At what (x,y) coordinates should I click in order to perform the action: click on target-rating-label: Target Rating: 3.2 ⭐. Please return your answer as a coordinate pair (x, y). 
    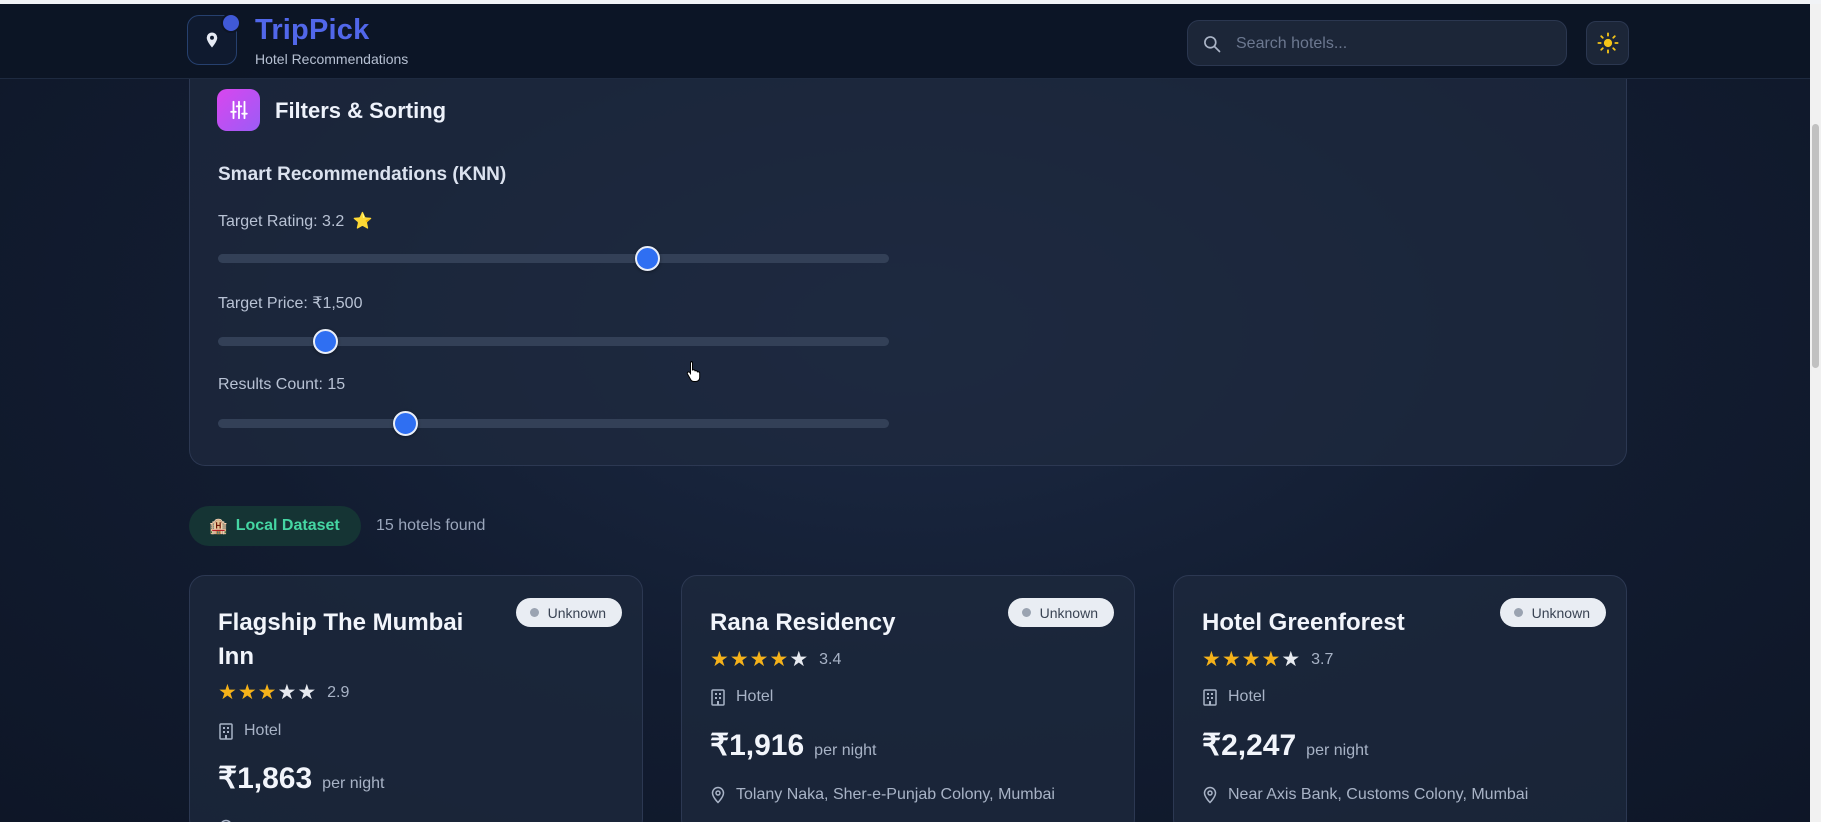
    Looking at the image, I should click on (295, 221).